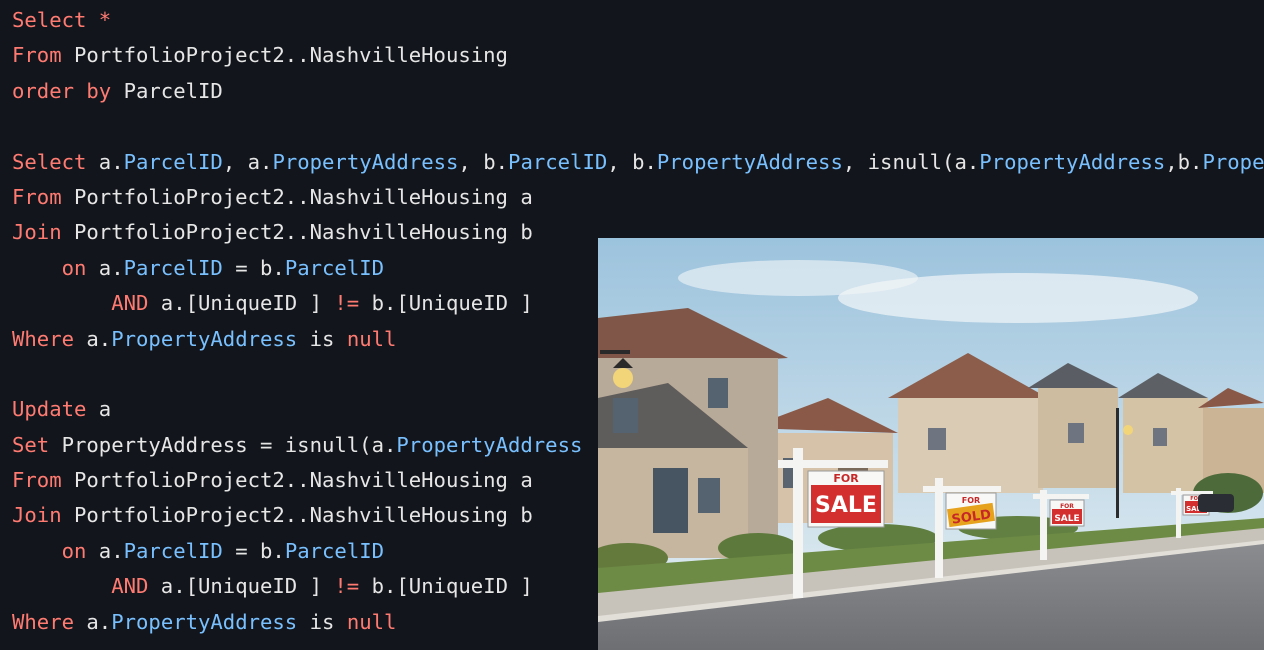 The height and width of the screenshot is (650, 1264). Describe the element at coordinates (55, 409) in the screenshot. I see `code-token: Update` at that location.